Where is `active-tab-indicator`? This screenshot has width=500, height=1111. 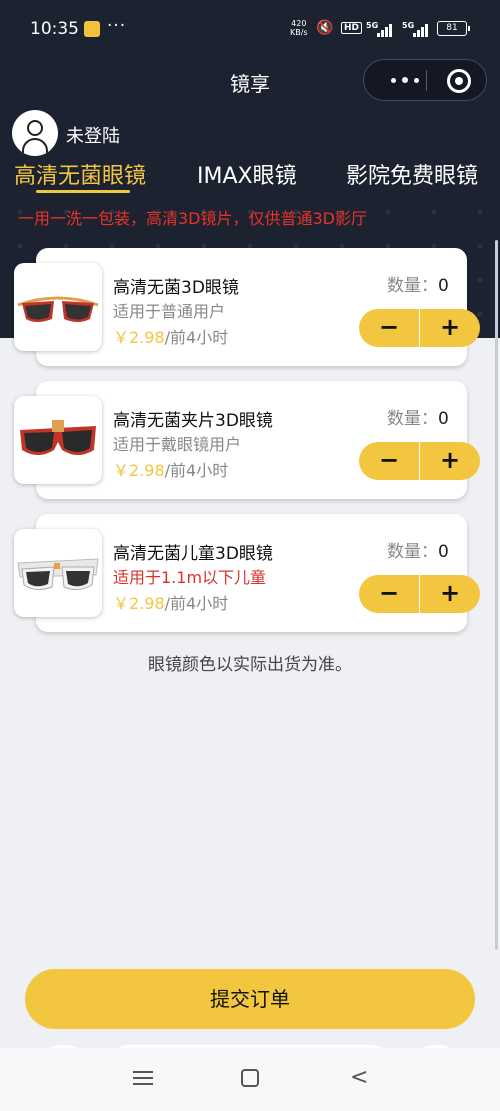
active-tab-indicator is located at coordinates (83, 191).